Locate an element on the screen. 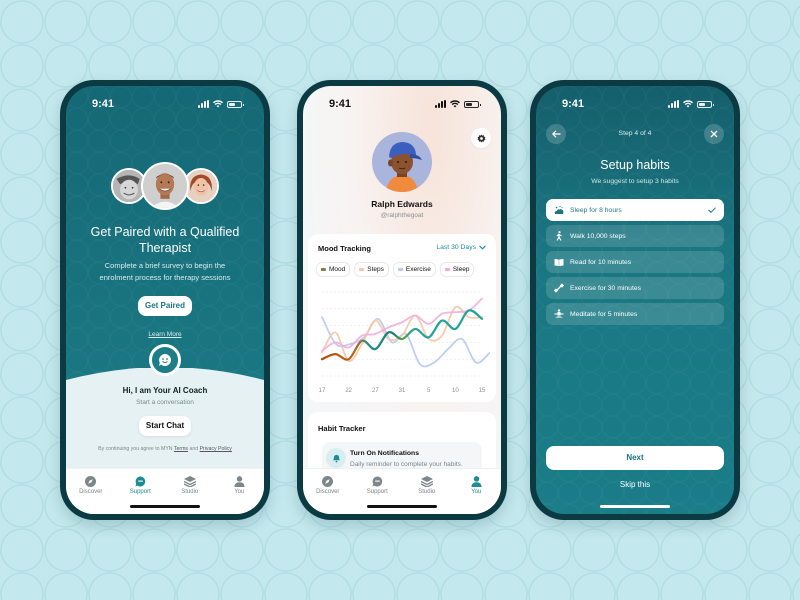  date-range-dropdown: Last 30 Days is located at coordinates (461, 247).